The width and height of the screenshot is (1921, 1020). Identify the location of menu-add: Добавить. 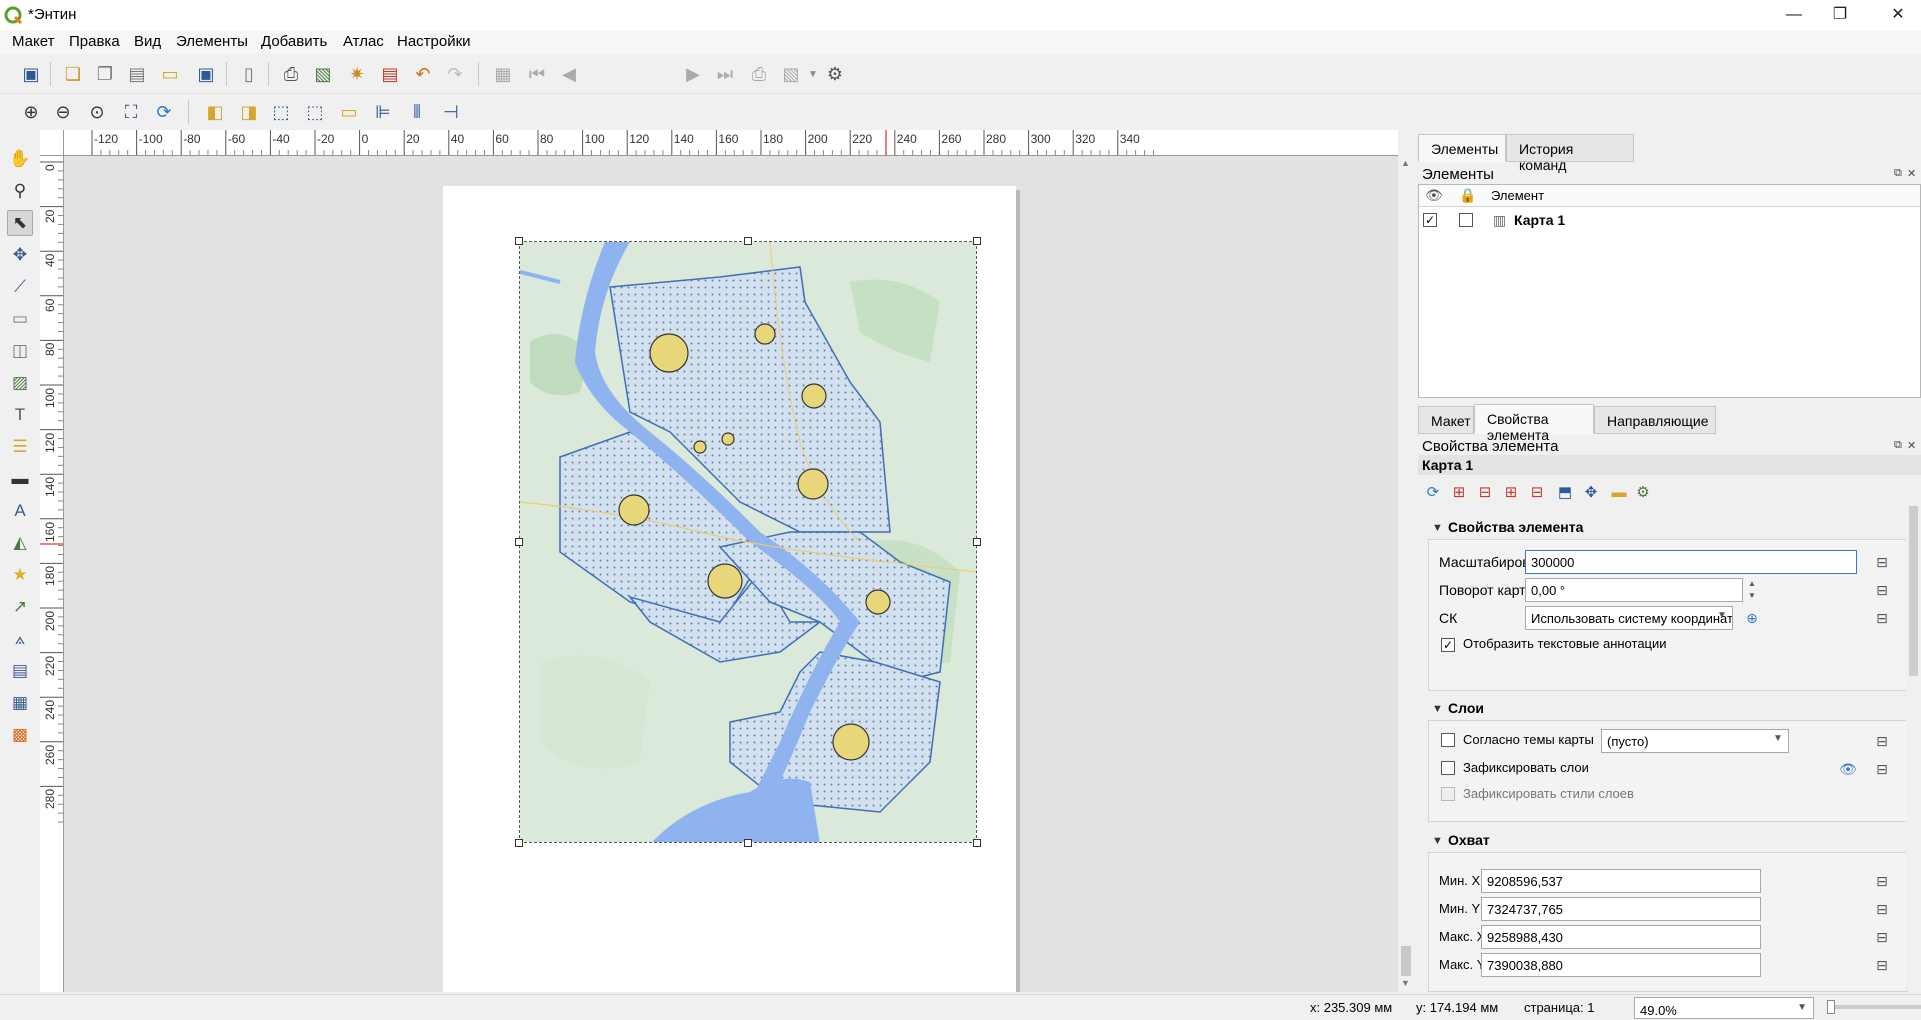
(294, 41).